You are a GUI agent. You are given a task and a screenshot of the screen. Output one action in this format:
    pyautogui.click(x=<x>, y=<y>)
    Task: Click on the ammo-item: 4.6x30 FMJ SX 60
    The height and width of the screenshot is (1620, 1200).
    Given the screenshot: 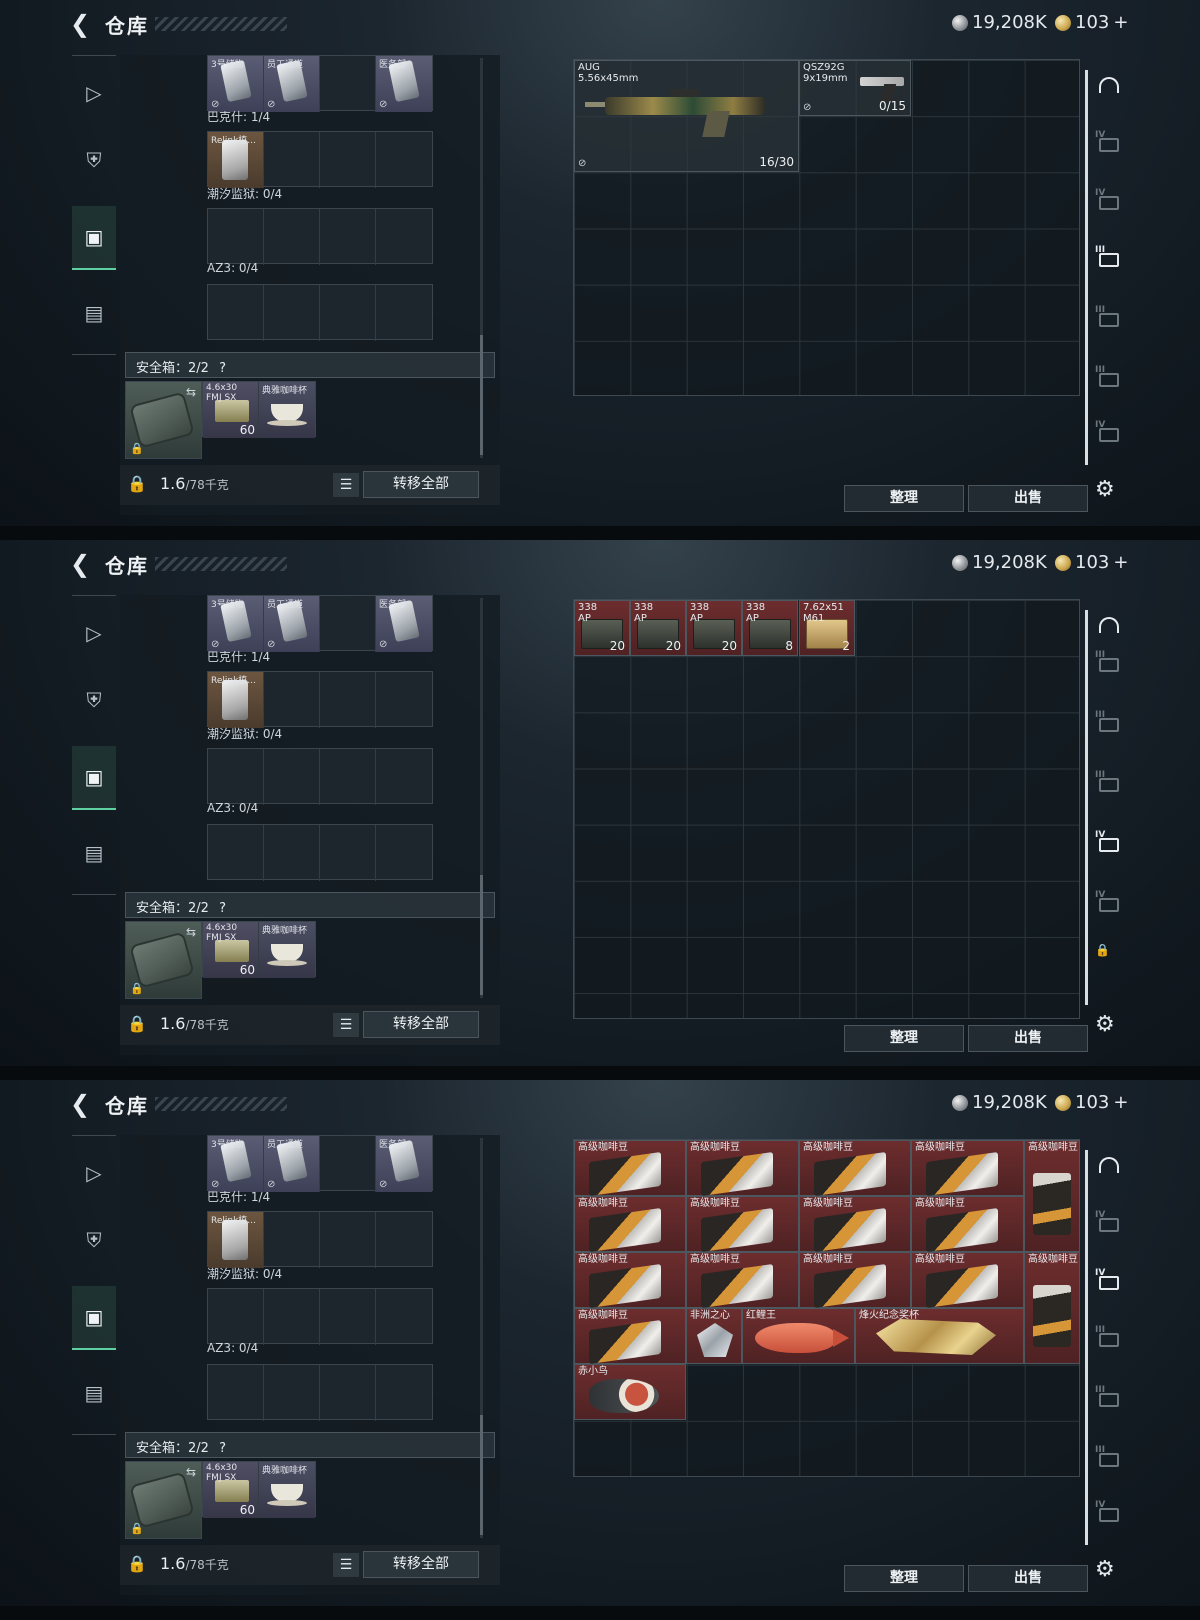 What is the action you would take?
    pyautogui.click(x=231, y=1490)
    